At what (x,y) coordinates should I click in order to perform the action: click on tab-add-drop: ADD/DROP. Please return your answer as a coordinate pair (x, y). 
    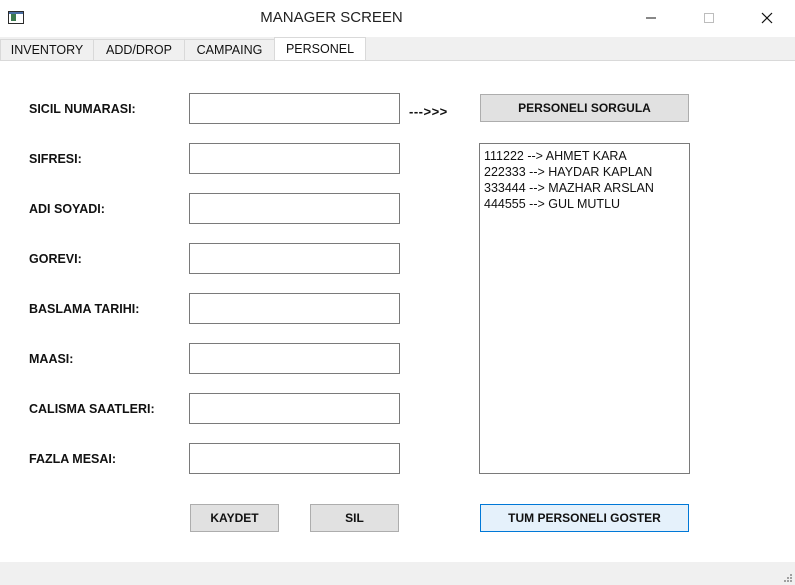
    Looking at the image, I should click on (139, 49).